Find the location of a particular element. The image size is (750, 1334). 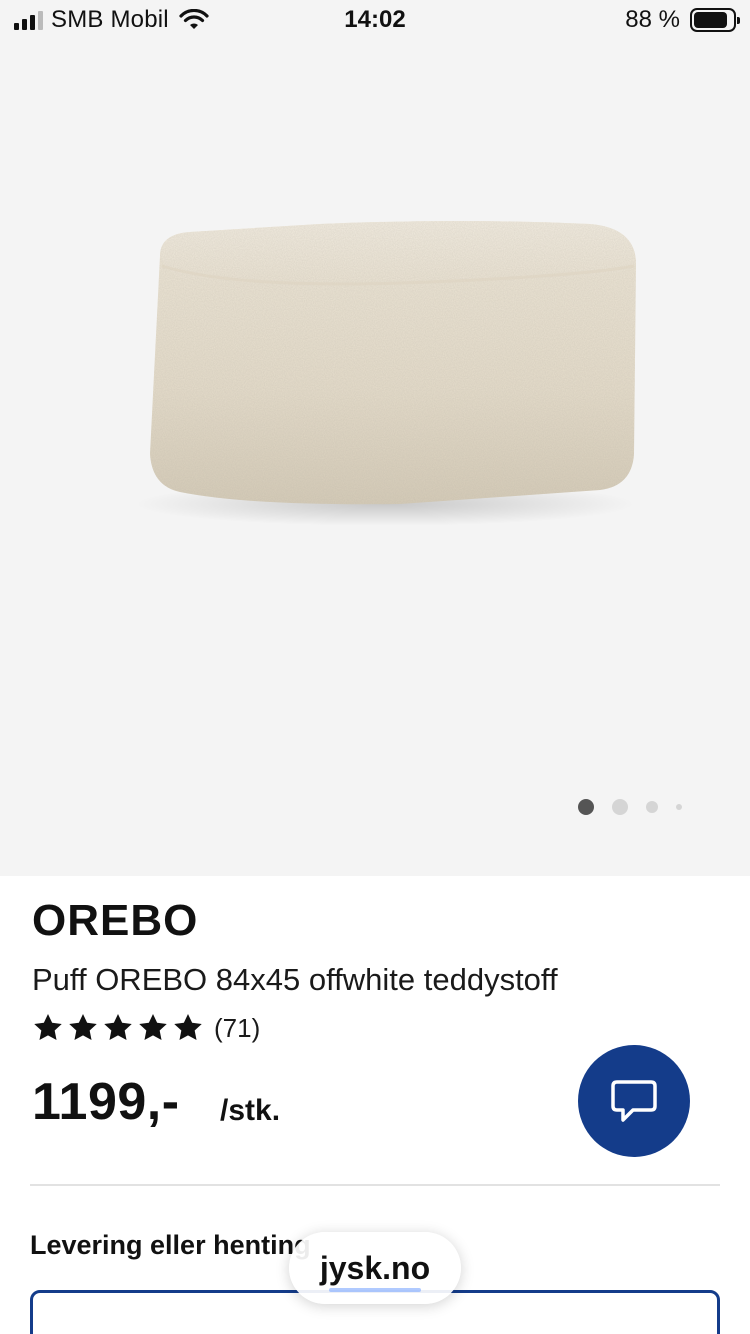

section-divider is located at coordinates (375, 1185).